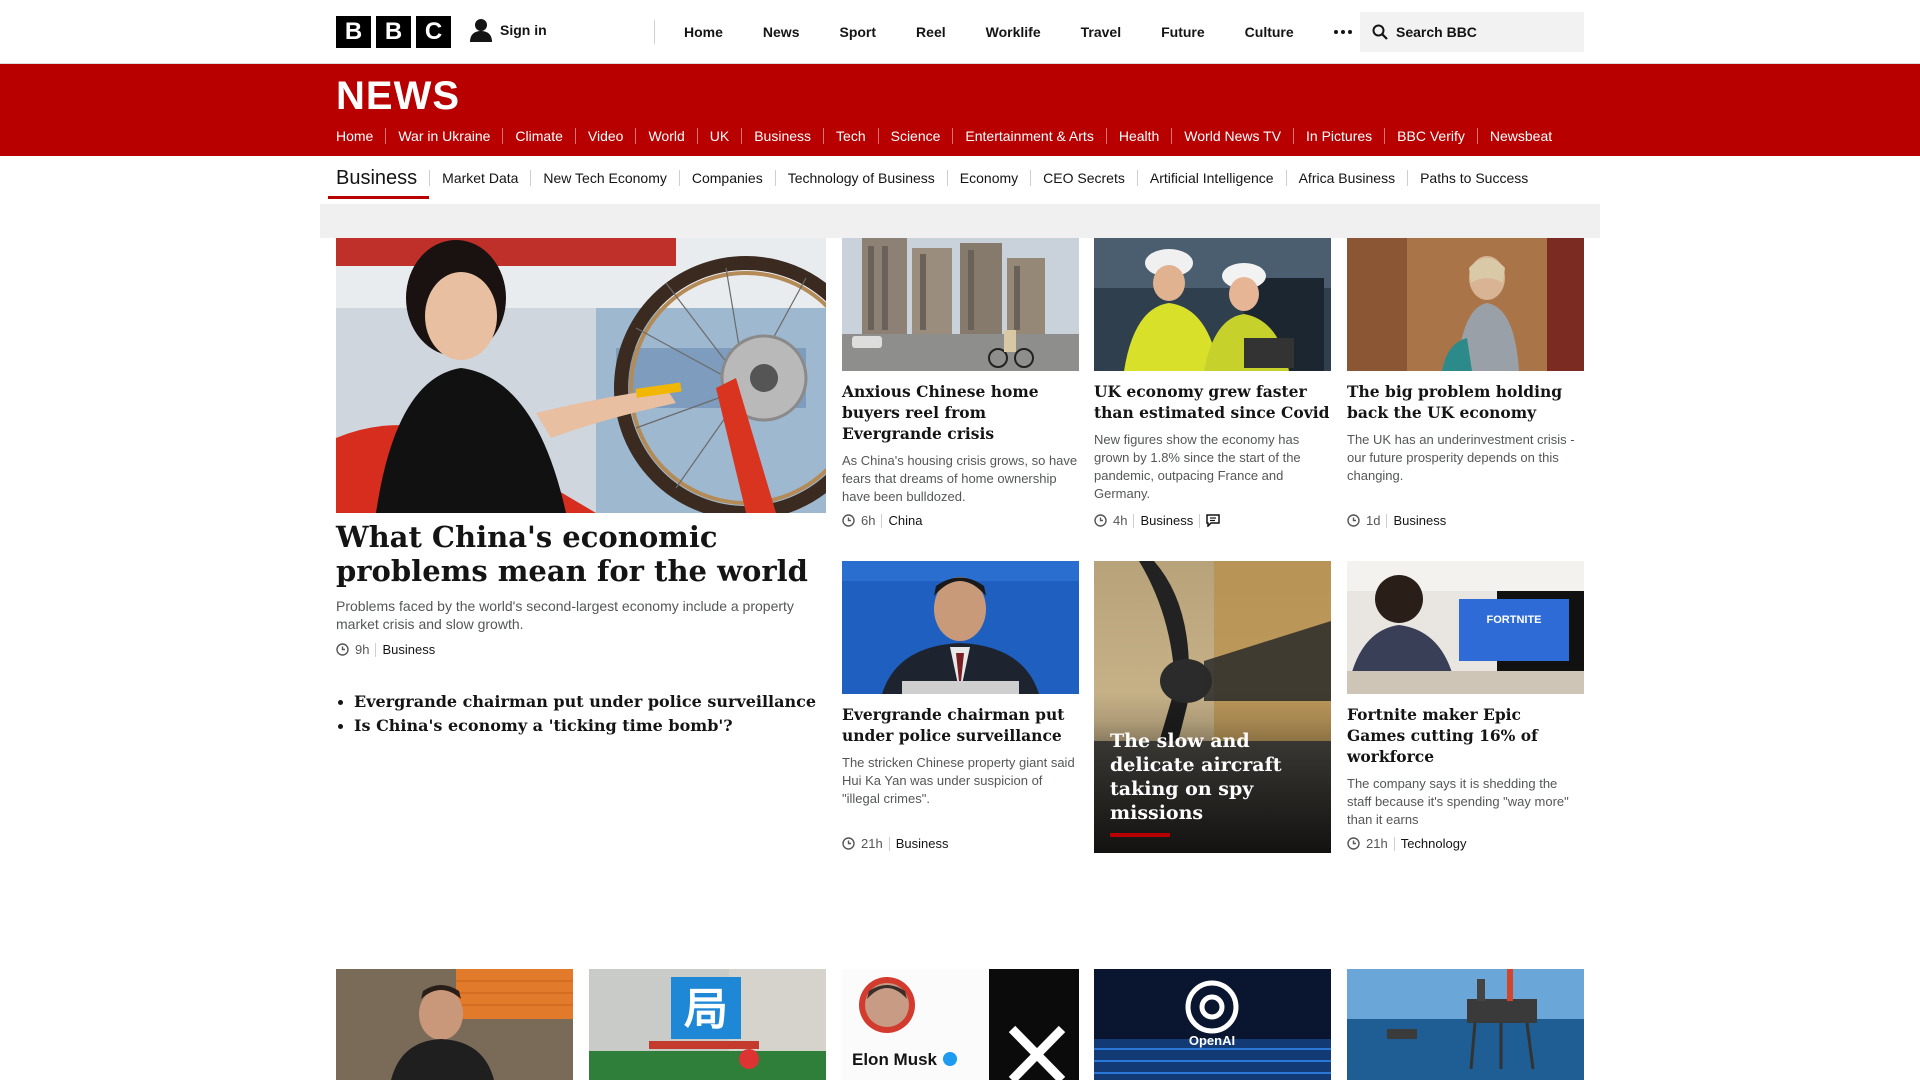 The width and height of the screenshot is (1920, 1080). I want to click on subnav-africa-business: Africa Business, so click(1346, 178).